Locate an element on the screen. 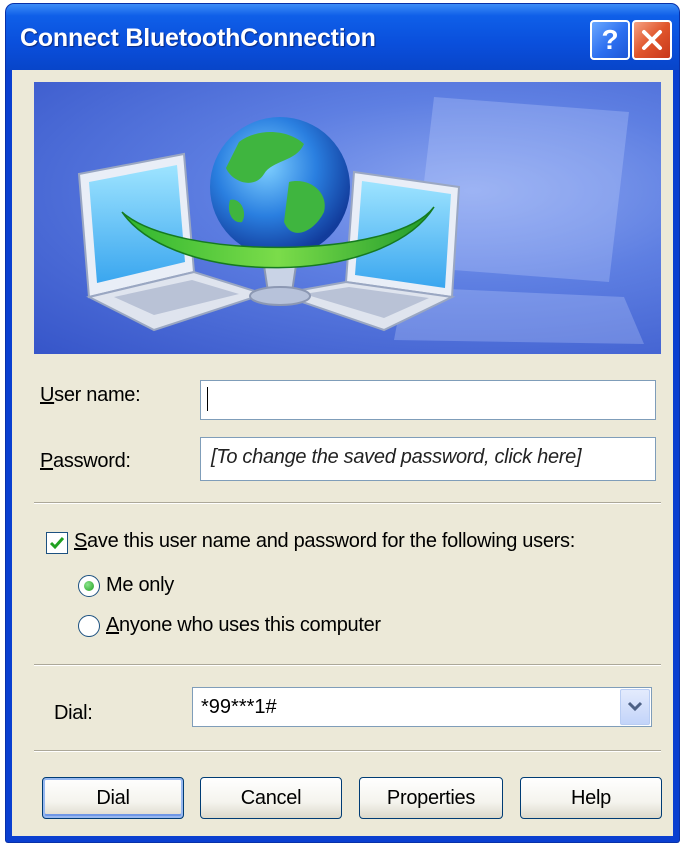  radio-me-only-label: Me only is located at coordinates (140, 585).